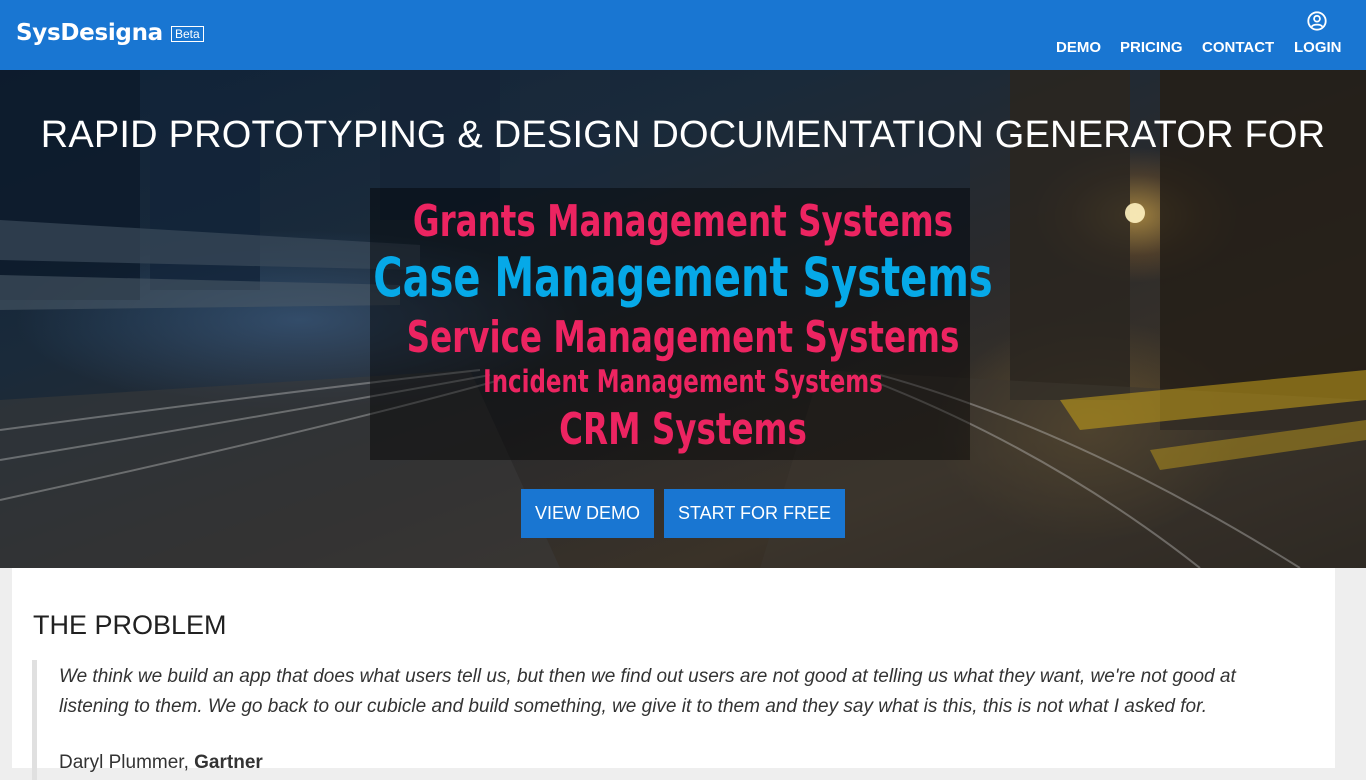  What do you see at coordinates (754, 513) in the screenshot?
I see `start-for-free-button: START FOR FREE` at bounding box center [754, 513].